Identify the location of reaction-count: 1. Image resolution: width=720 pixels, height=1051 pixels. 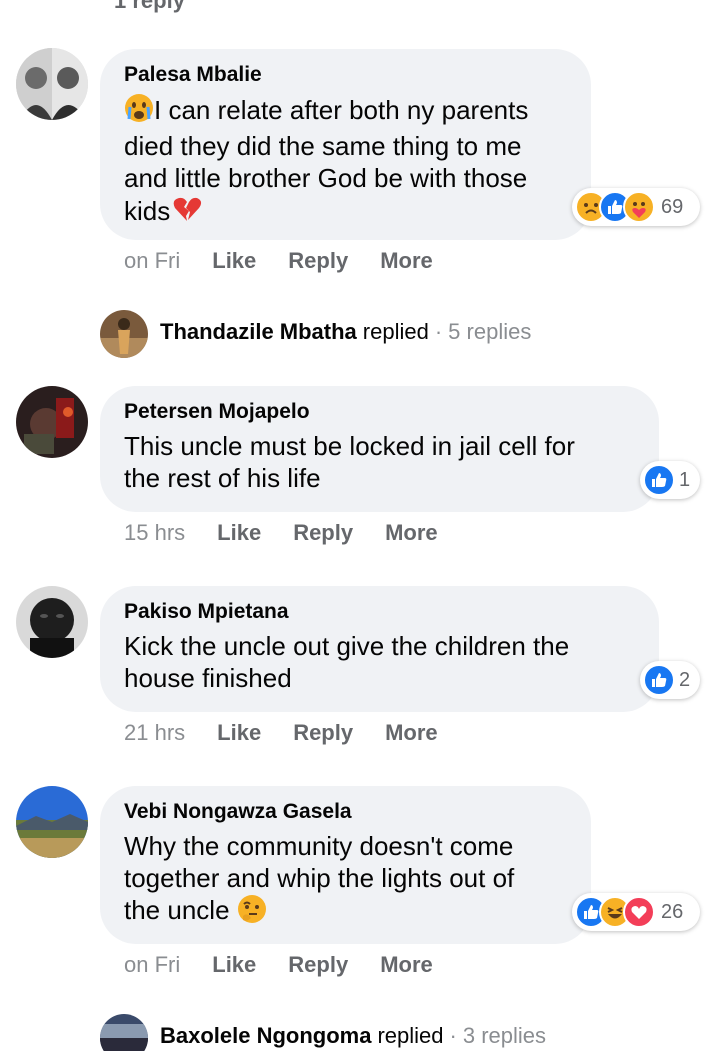
(685, 479).